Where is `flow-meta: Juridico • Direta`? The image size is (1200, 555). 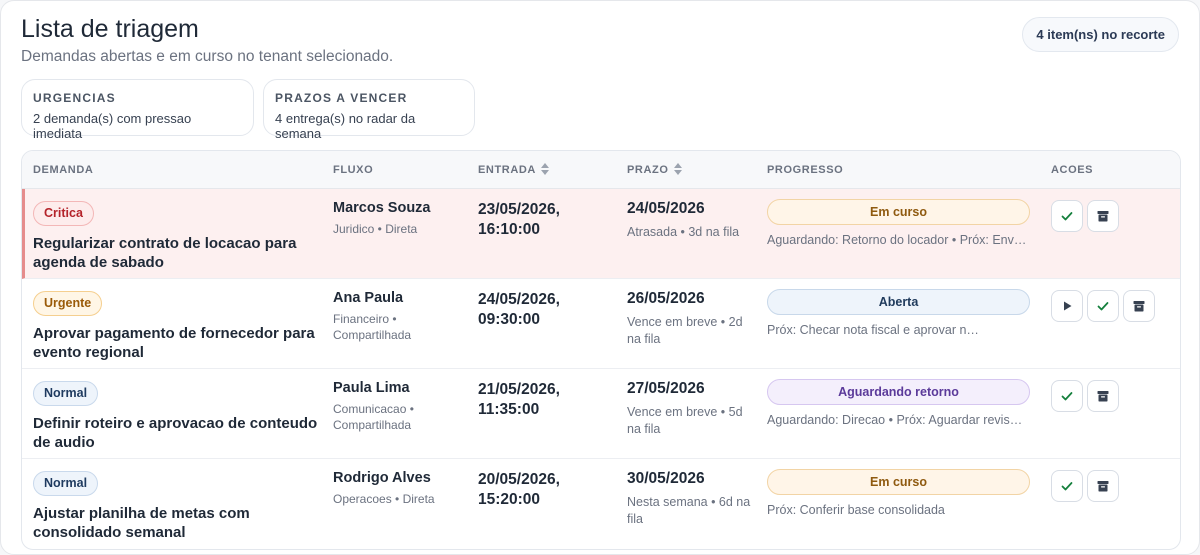
flow-meta: Juridico • Direta is located at coordinates (375, 229).